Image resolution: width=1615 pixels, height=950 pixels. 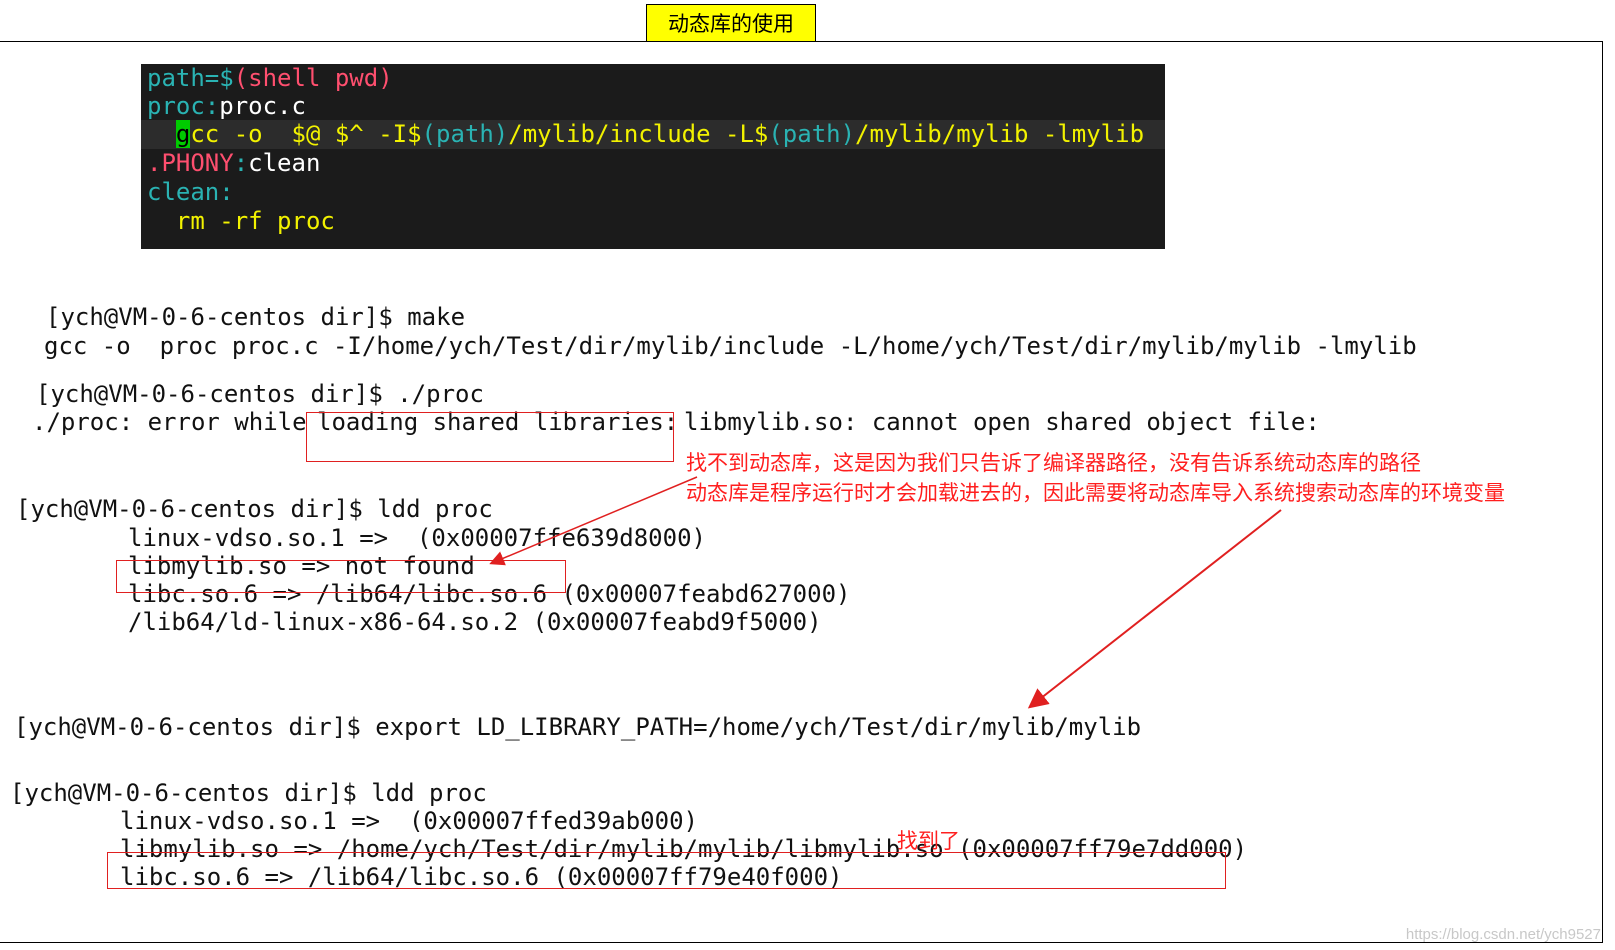 I want to click on watermark: https://blog.csdn.net/ych9527, so click(x=1503, y=934).